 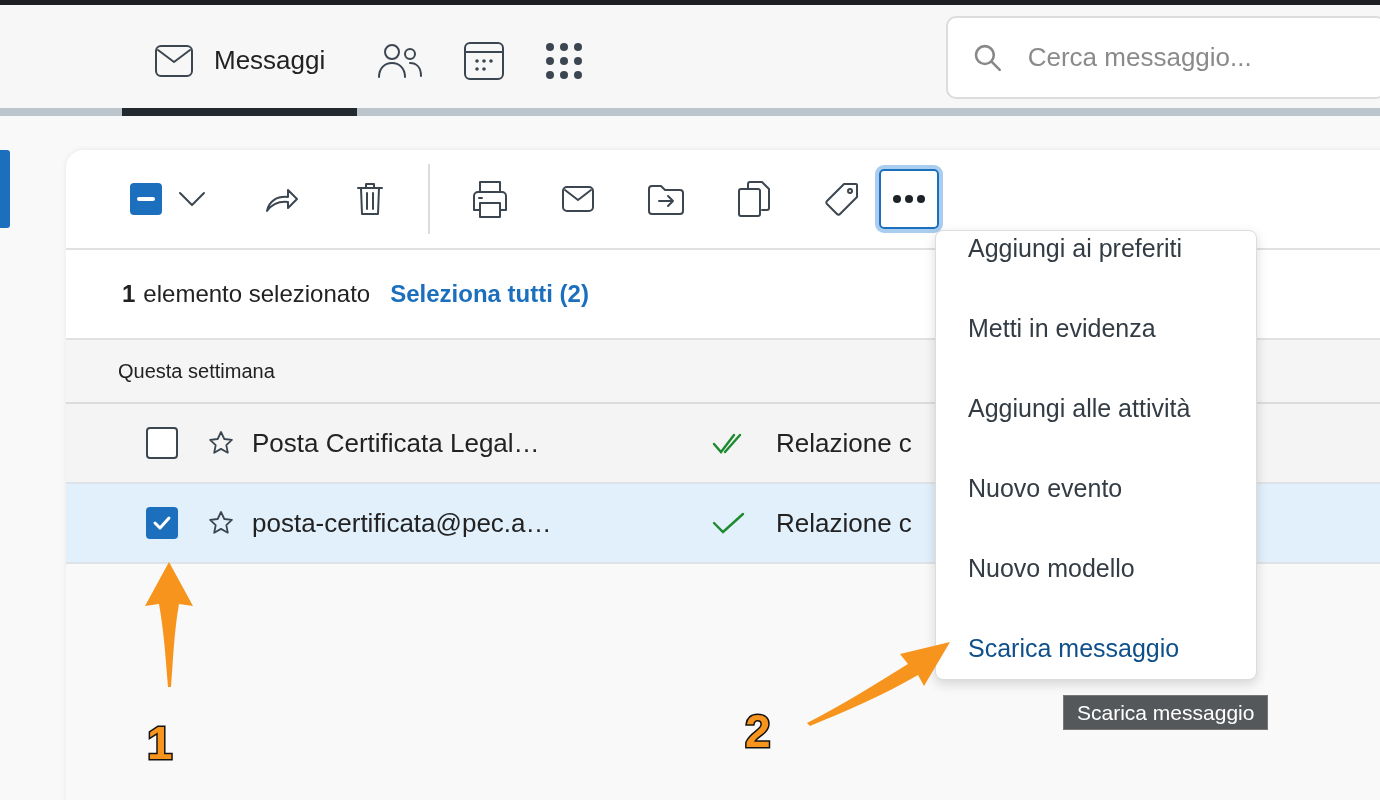 What do you see at coordinates (196, 371) in the screenshot?
I see `group-header: Questa settimana` at bounding box center [196, 371].